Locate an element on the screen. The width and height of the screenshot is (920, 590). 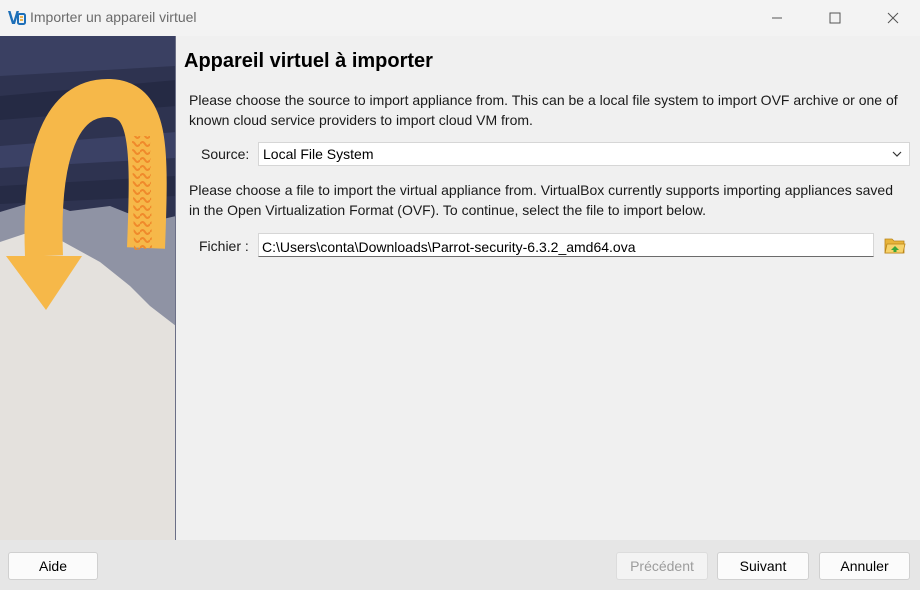
maximize-button is located at coordinates (835, 18).